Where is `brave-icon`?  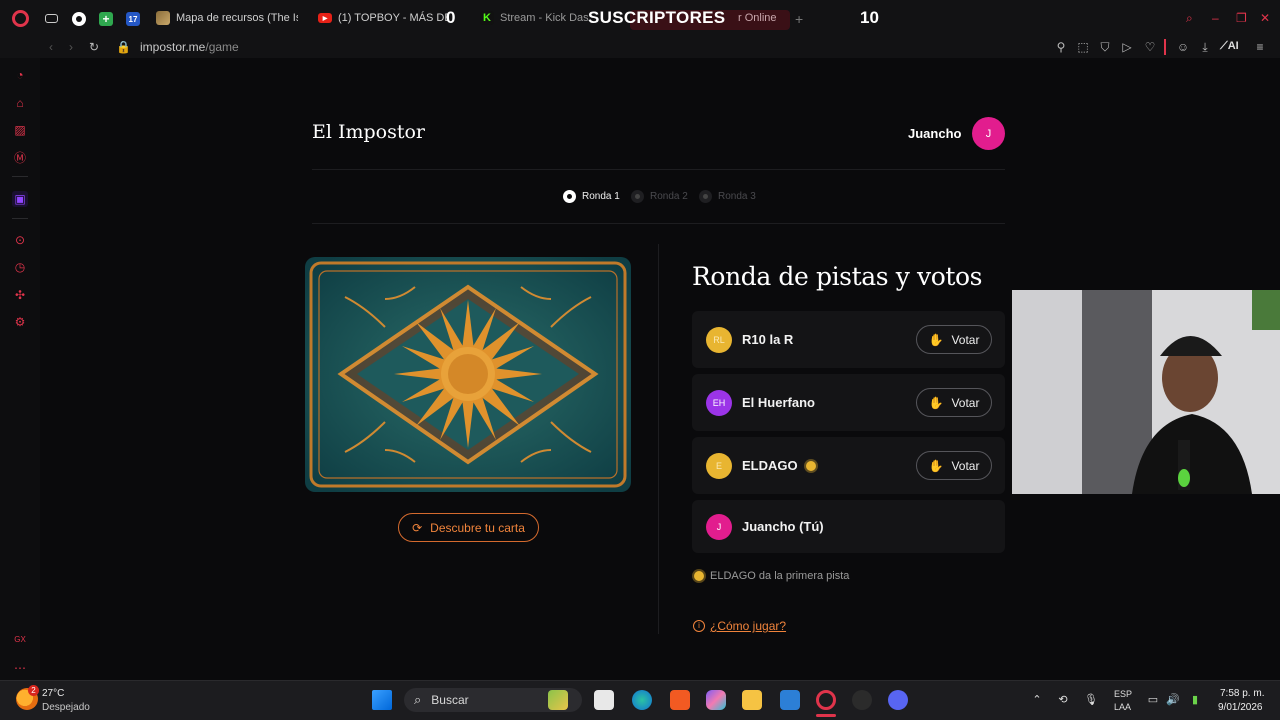
brave-icon is located at coordinates (680, 700).